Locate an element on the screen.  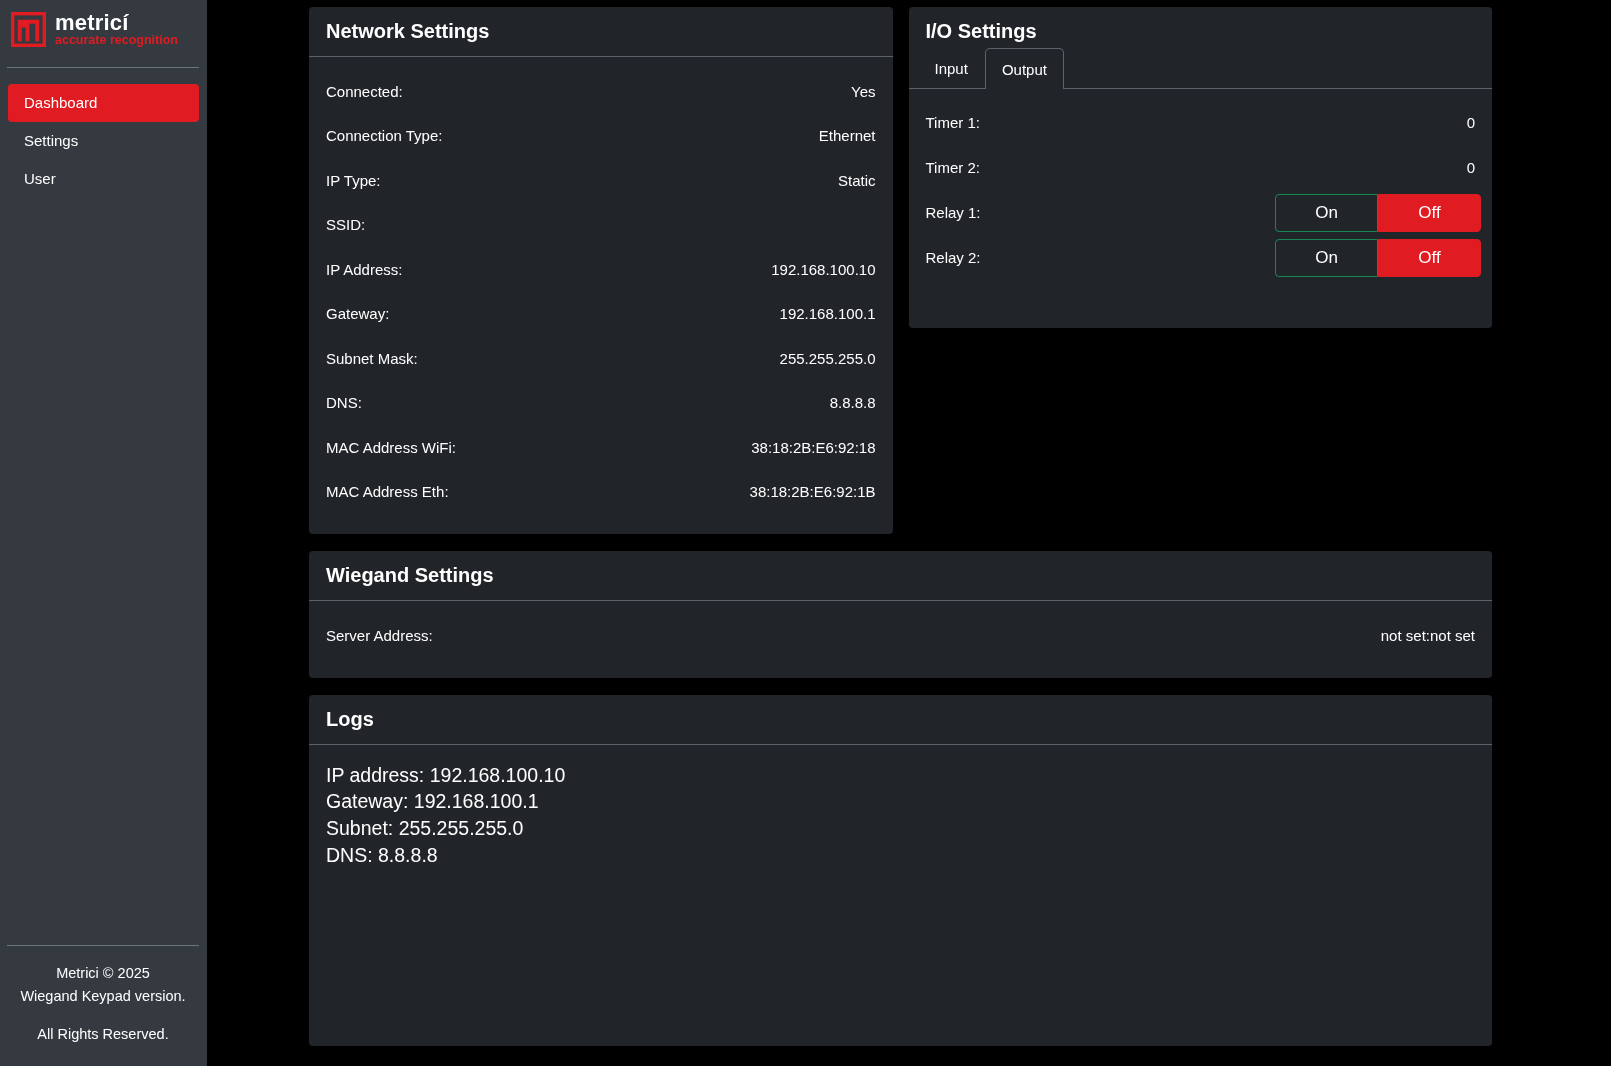
field-value: 8.8.8.8 is located at coordinates (852, 403).